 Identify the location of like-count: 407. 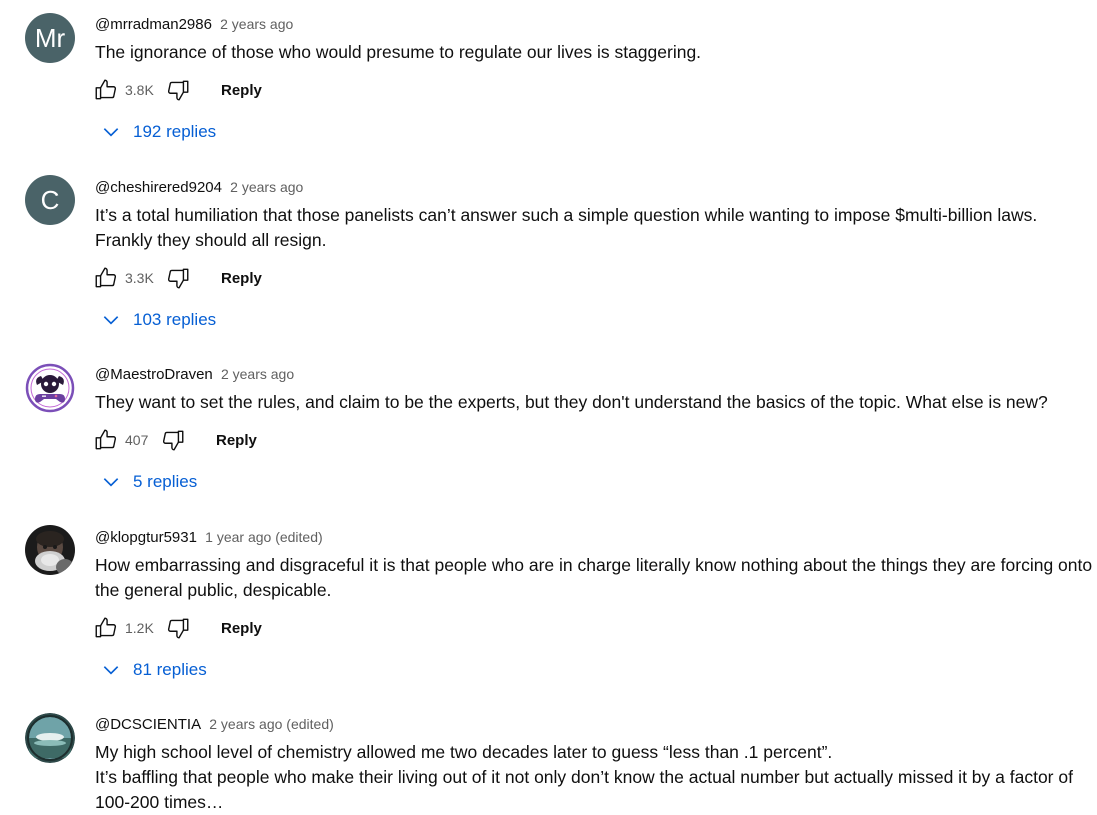
(137, 440).